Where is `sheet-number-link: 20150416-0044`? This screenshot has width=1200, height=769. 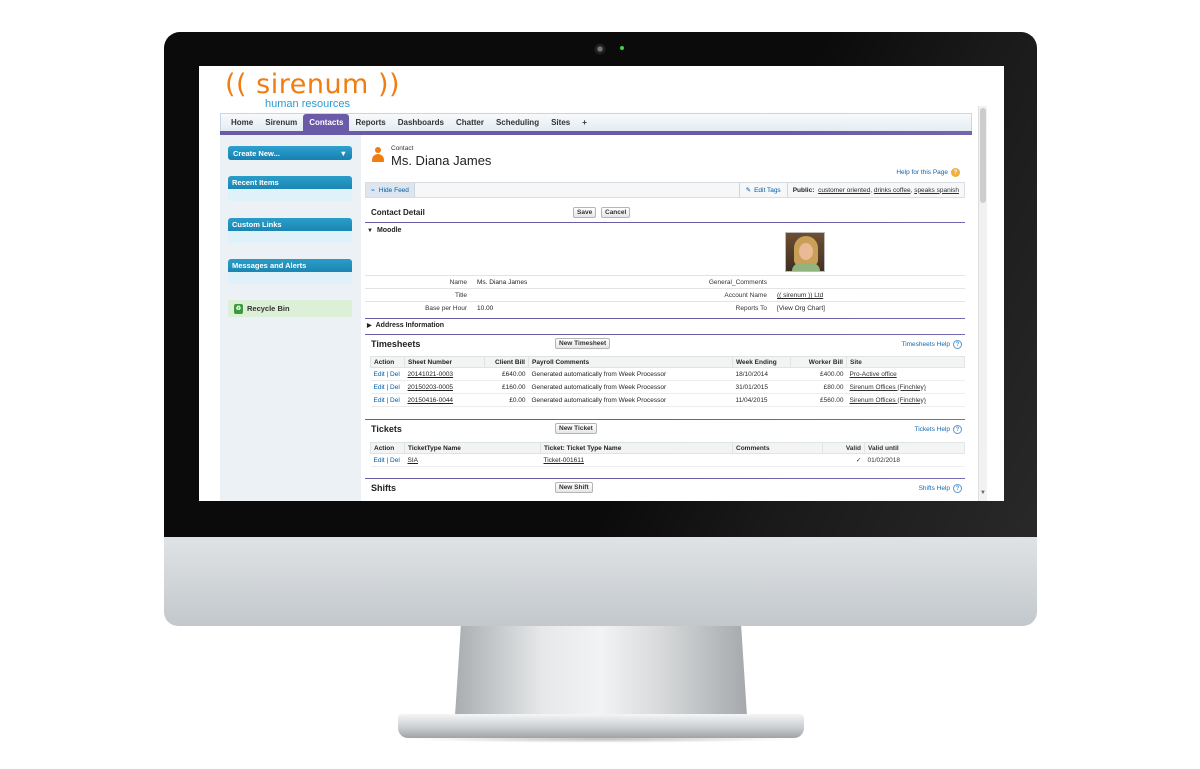 sheet-number-link: 20150416-0044 is located at coordinates (444, 400).